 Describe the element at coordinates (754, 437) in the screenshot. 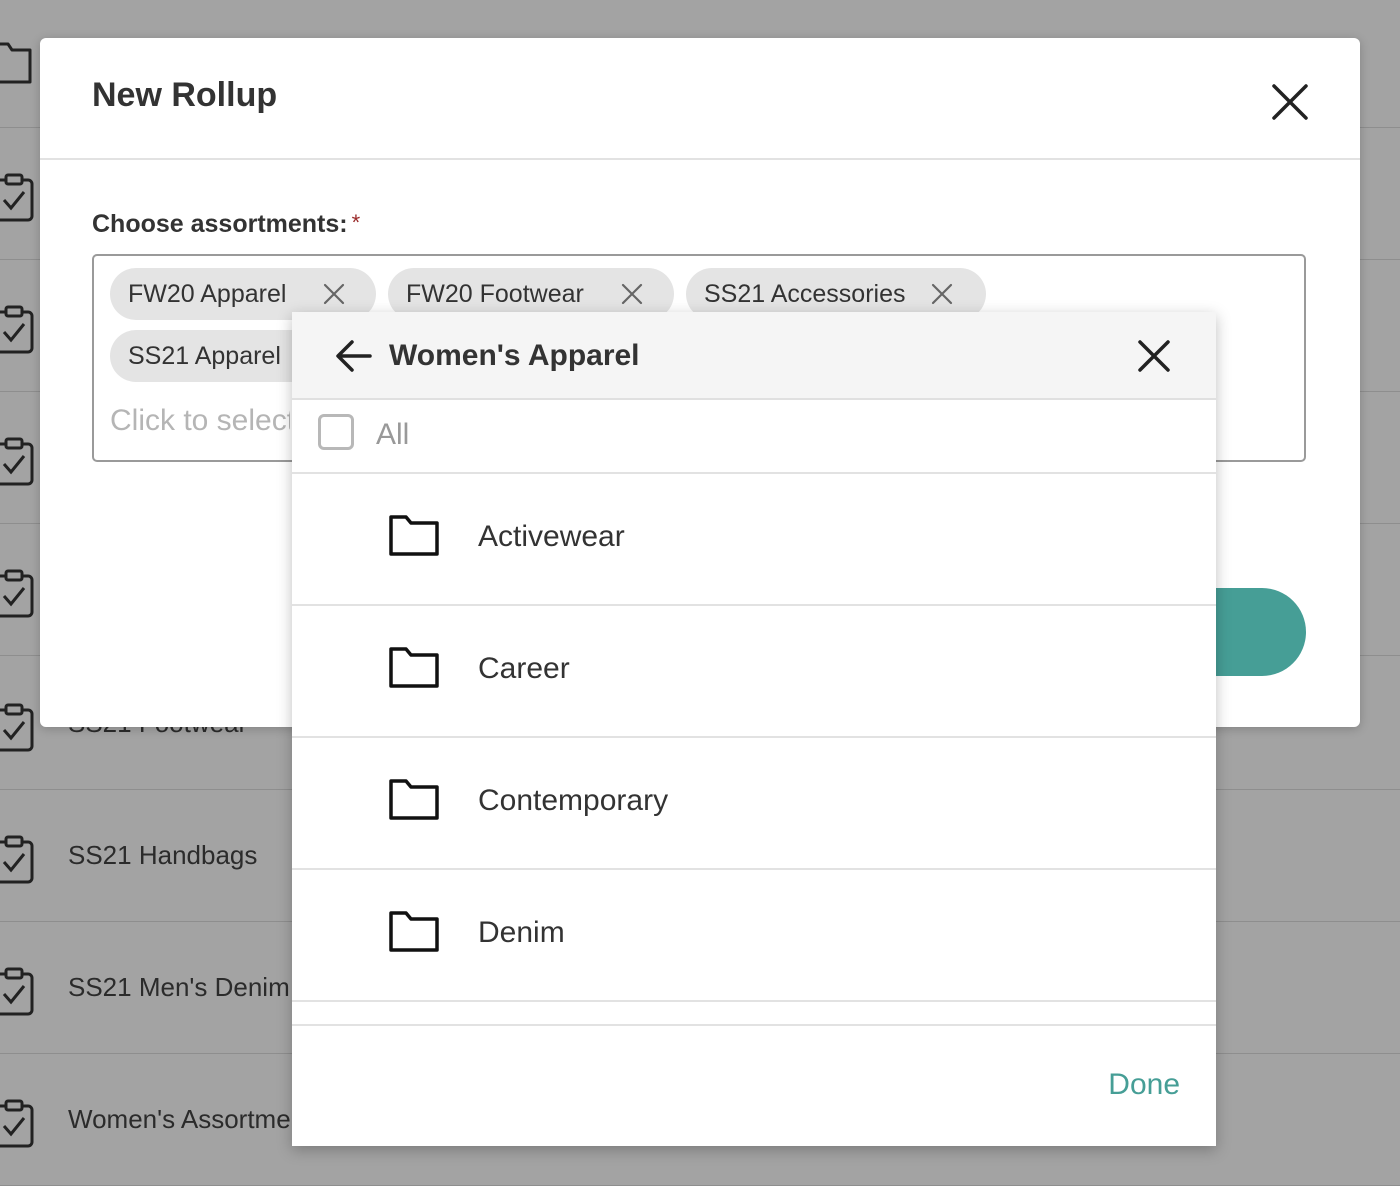

I see `select-all-row: All` at that location.